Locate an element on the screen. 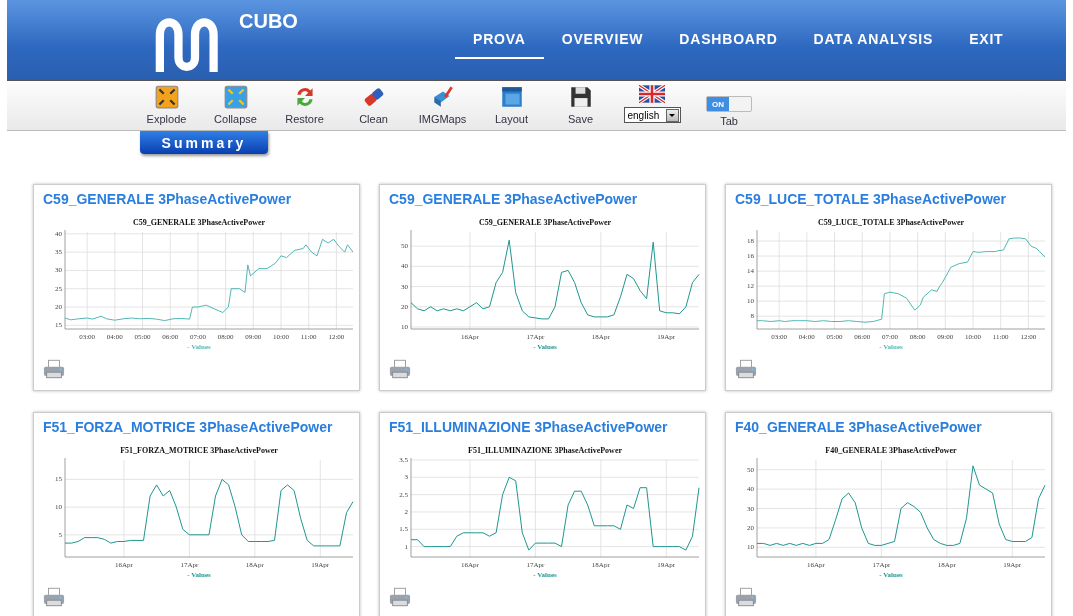 The image size is (1073, 616). collapse-icon is located at coordinates (235, 97).